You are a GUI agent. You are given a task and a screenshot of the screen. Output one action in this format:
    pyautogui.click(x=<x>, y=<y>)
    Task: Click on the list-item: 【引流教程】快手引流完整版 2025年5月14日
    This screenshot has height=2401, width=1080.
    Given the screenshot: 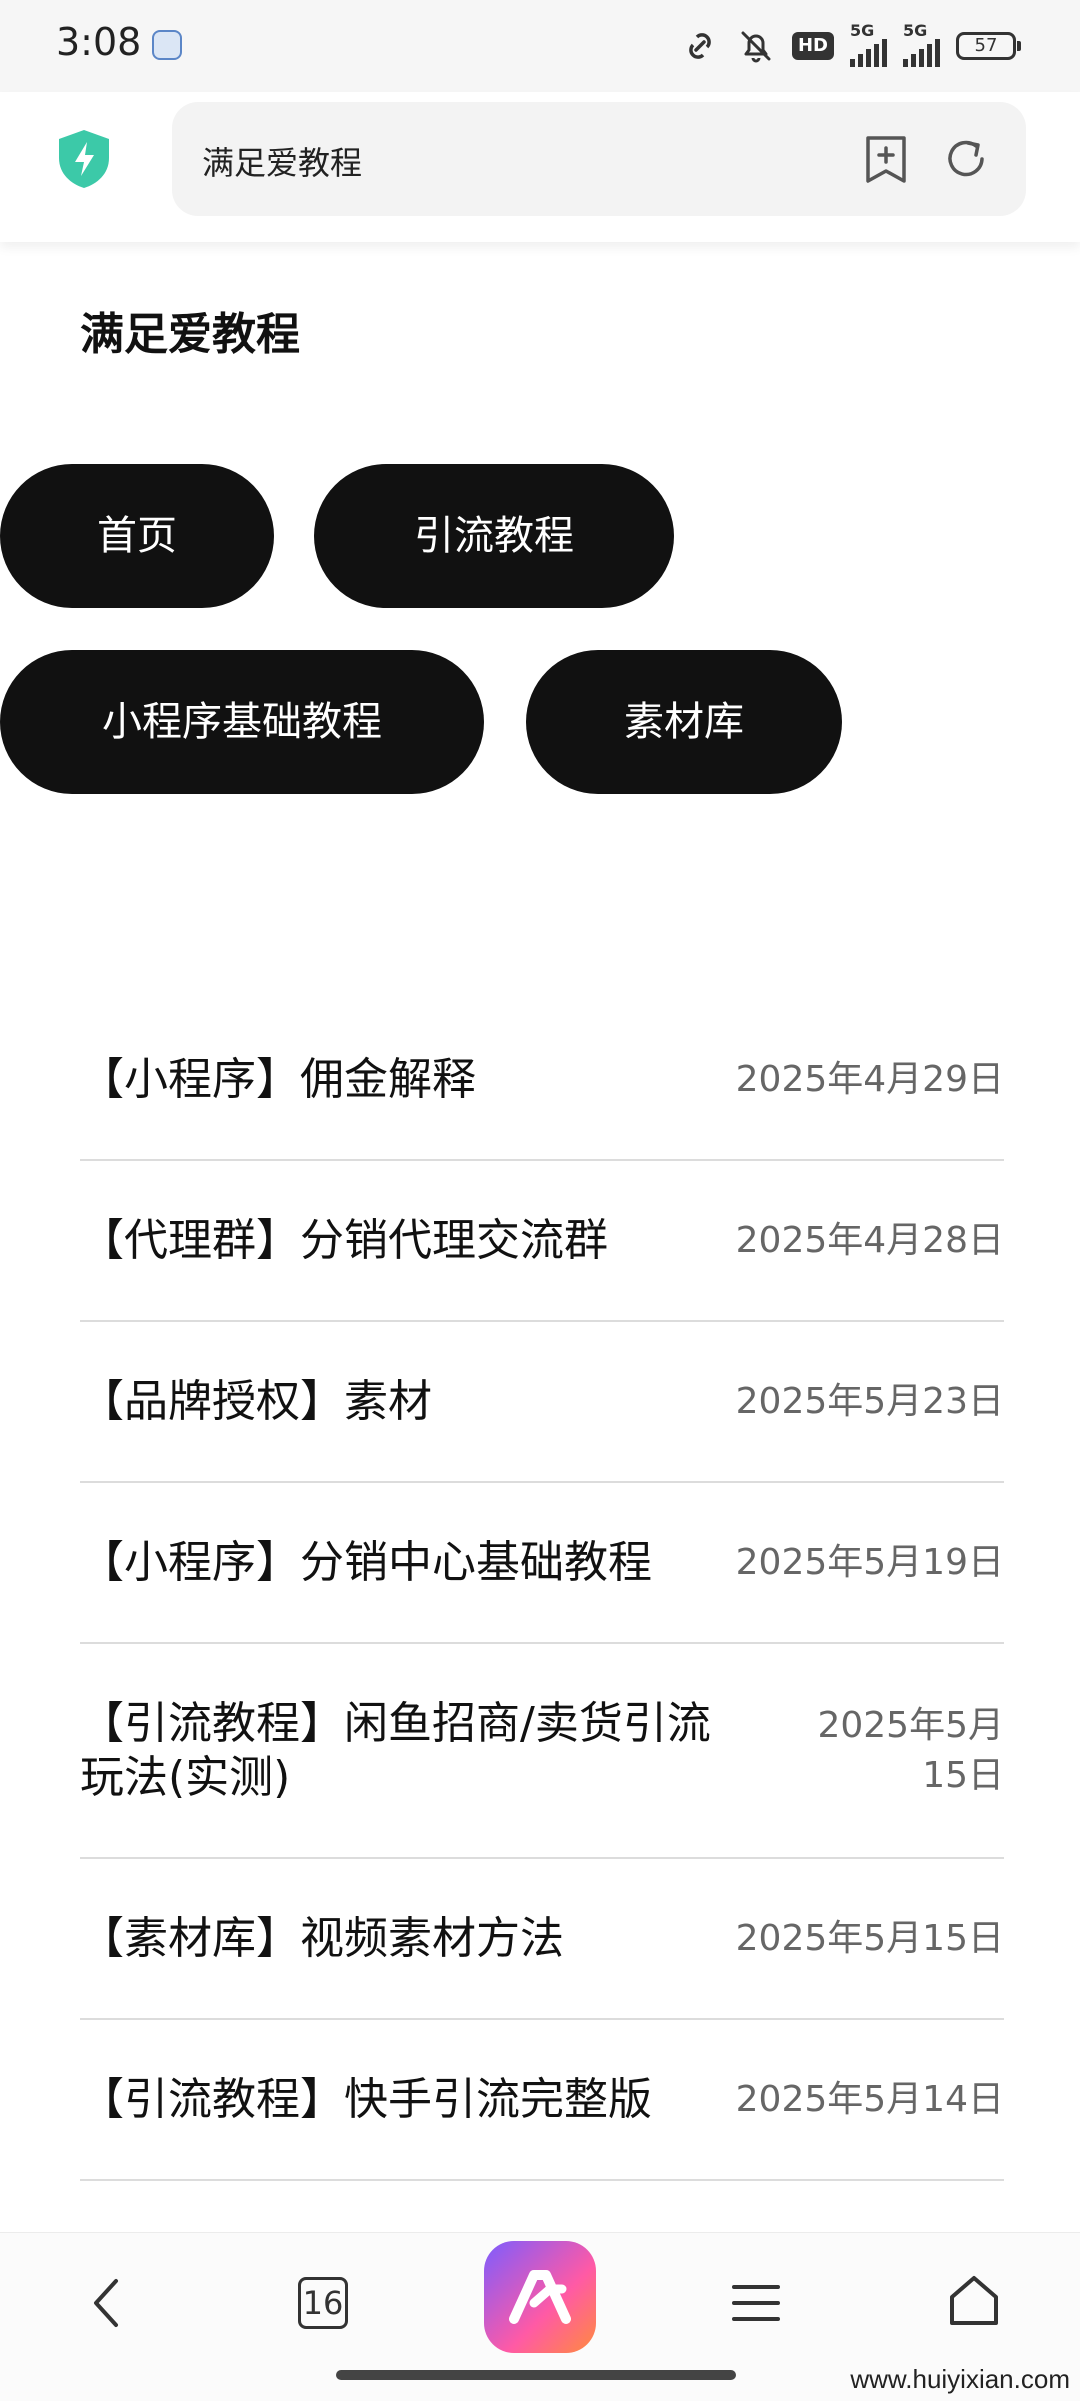 What is the action you would take?
    pyautogui.click(x=542, y=2100)
    